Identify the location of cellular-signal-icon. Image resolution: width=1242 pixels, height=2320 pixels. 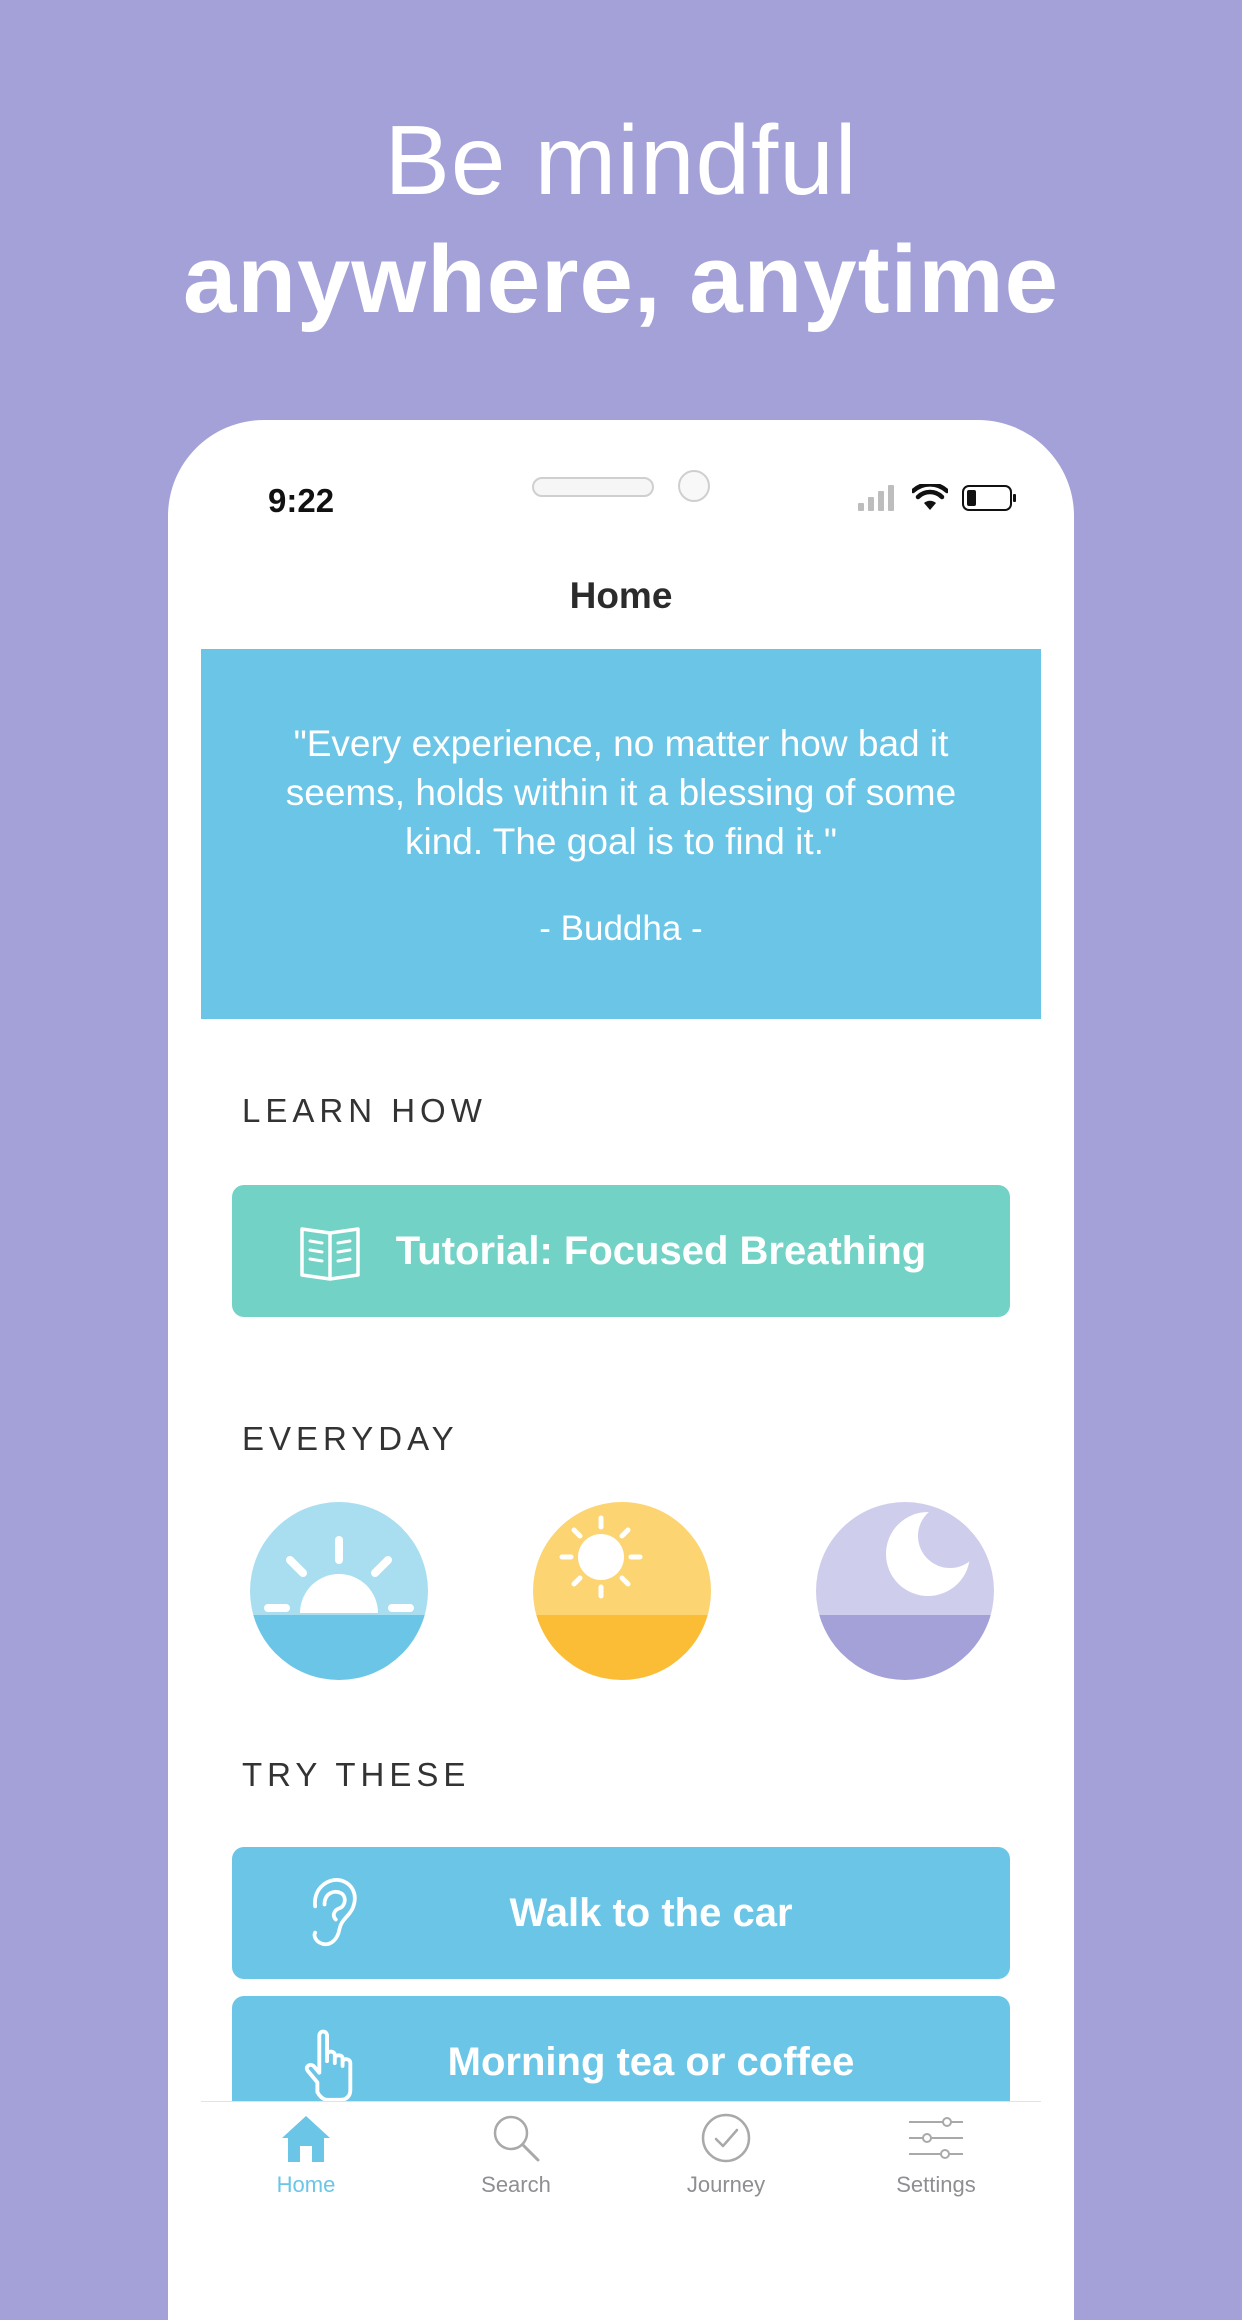
(876, 498).